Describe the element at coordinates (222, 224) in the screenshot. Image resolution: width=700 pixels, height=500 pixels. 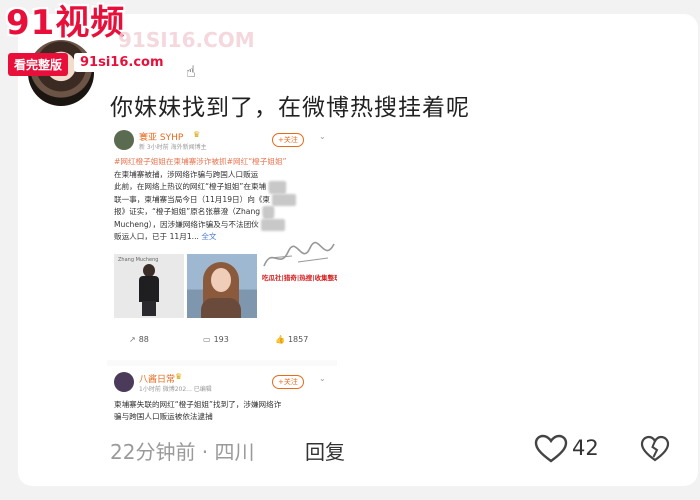
I see `post-line: Mucheng），因涉嫌网络诈骗及与不法团伙 ████` at that location.